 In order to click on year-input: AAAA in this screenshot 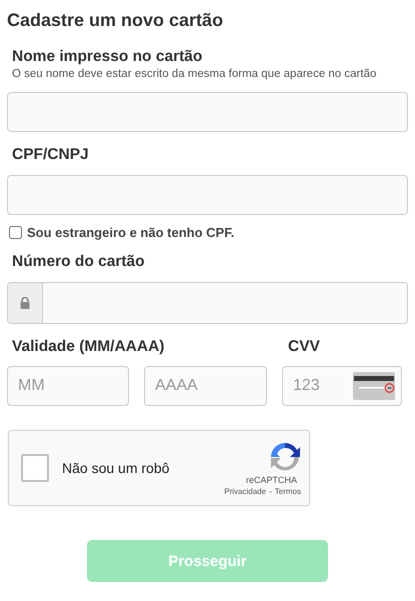, I will do `click(205, 386)`.